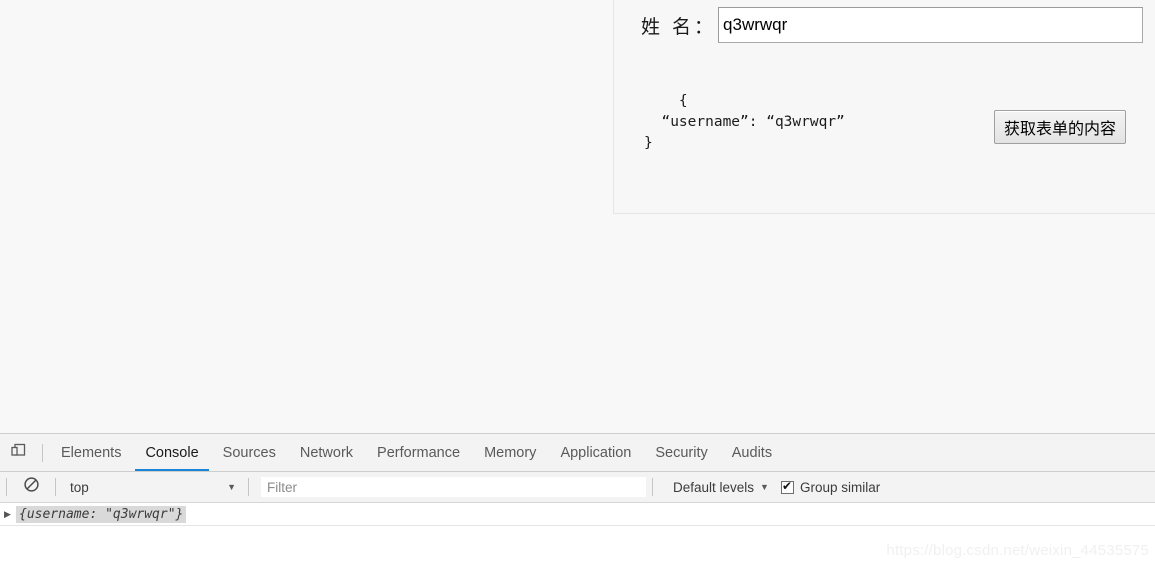  I want to click on clear-console-button, so click(31, 487).